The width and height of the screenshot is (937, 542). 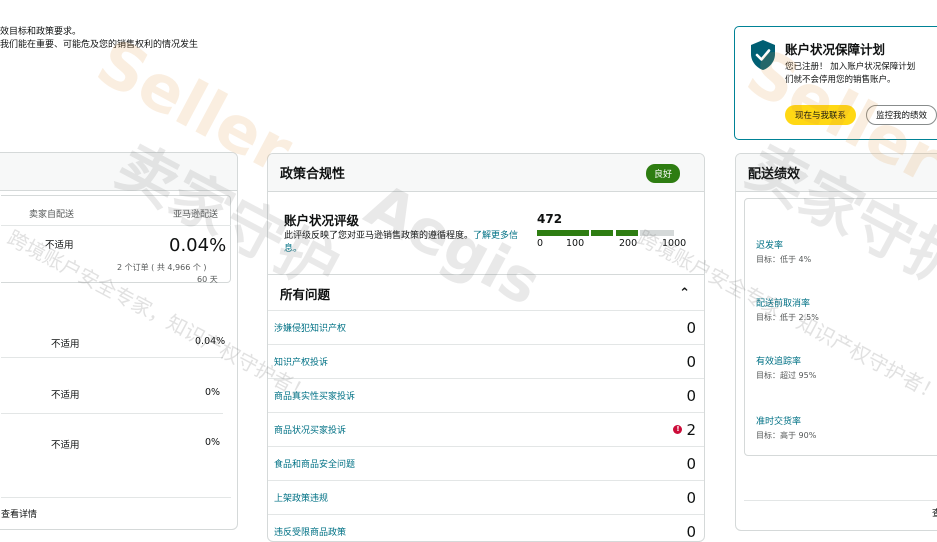 What do you see at coordinates (198, 245) in the screenshot?
I see `odr-fba-value: 0.04%` at bounding box center [198, 245].